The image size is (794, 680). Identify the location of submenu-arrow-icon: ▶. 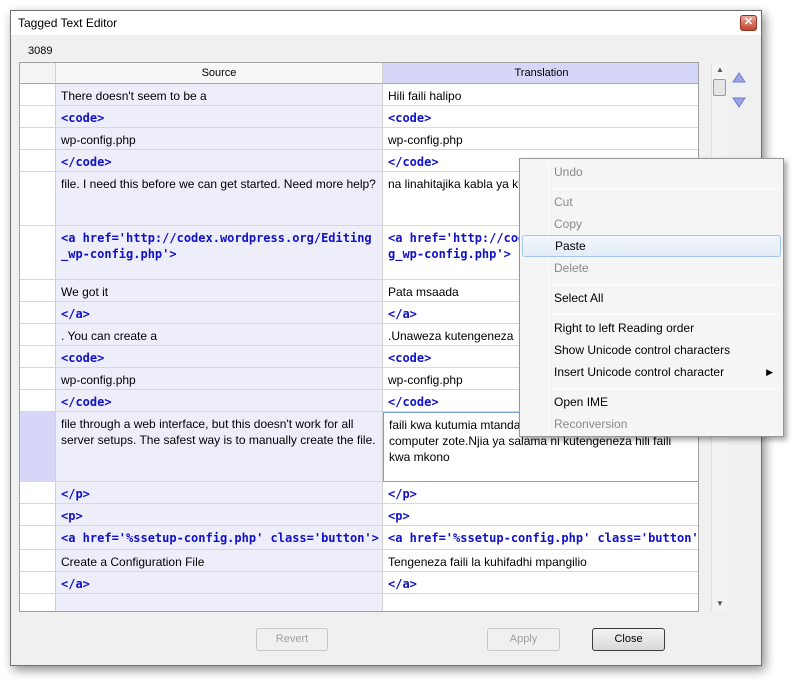
(769, 372).